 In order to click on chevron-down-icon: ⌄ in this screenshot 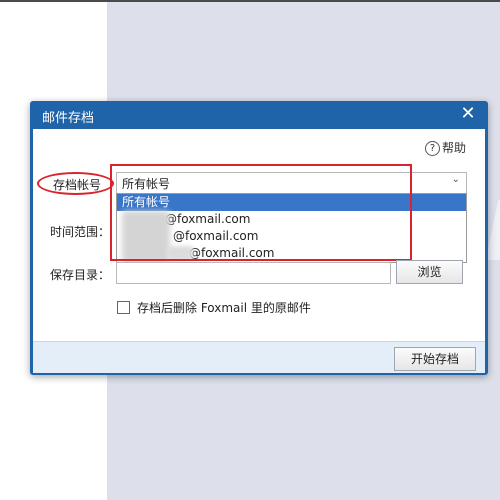, I will do `click(455, 179)`.